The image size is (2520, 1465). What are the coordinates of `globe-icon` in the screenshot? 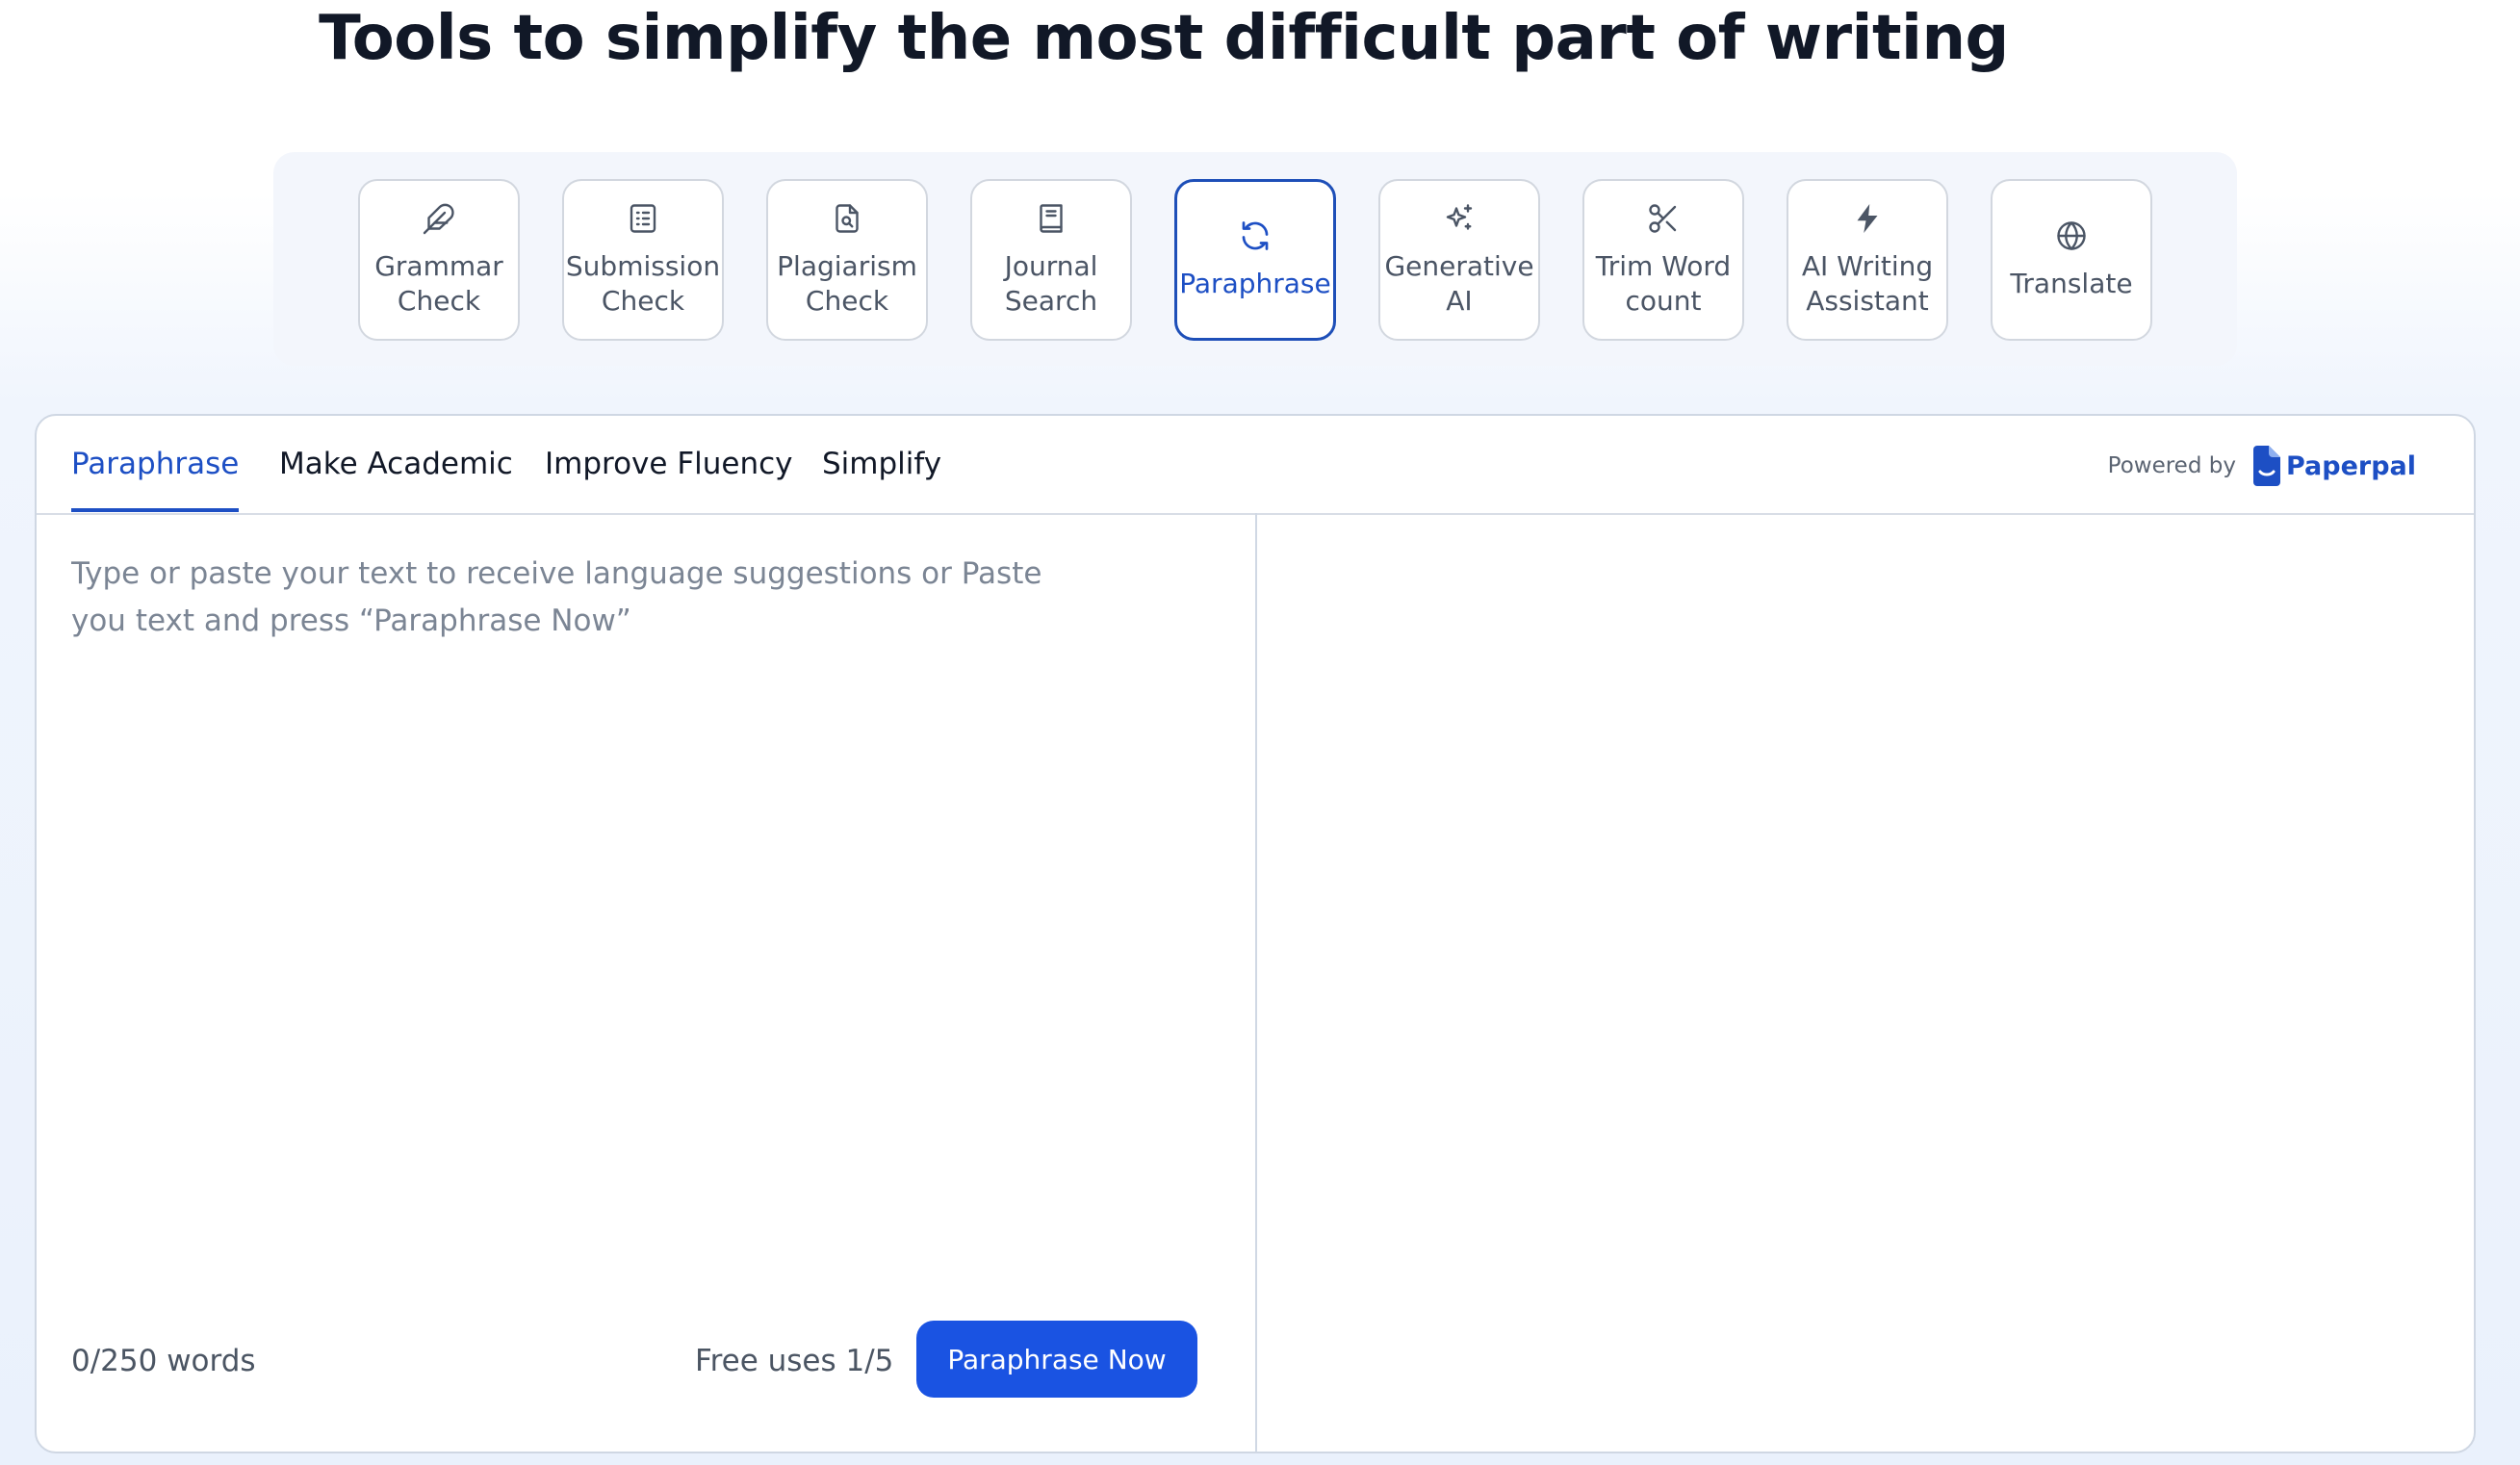 It's located at (2071, 236).